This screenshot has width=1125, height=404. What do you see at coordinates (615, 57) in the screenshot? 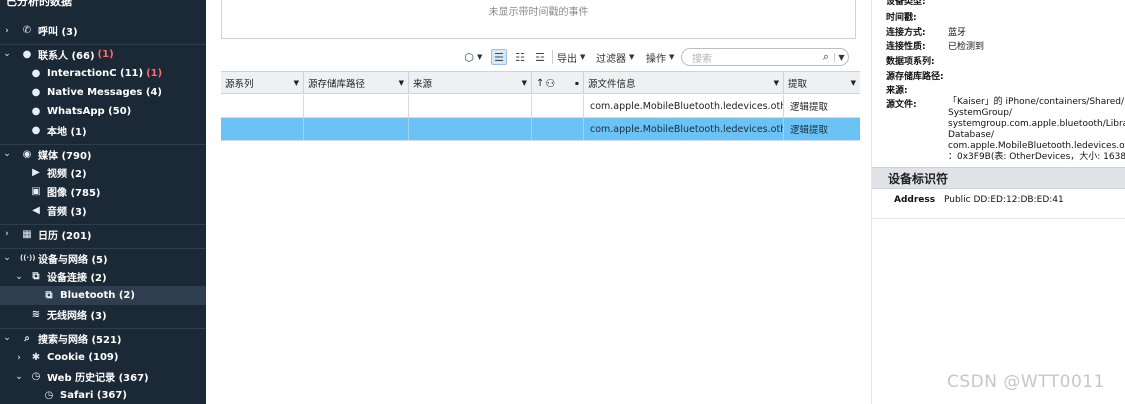
I see `filter-menu: 过滤器 ▼` at bounding box center [615, 57].